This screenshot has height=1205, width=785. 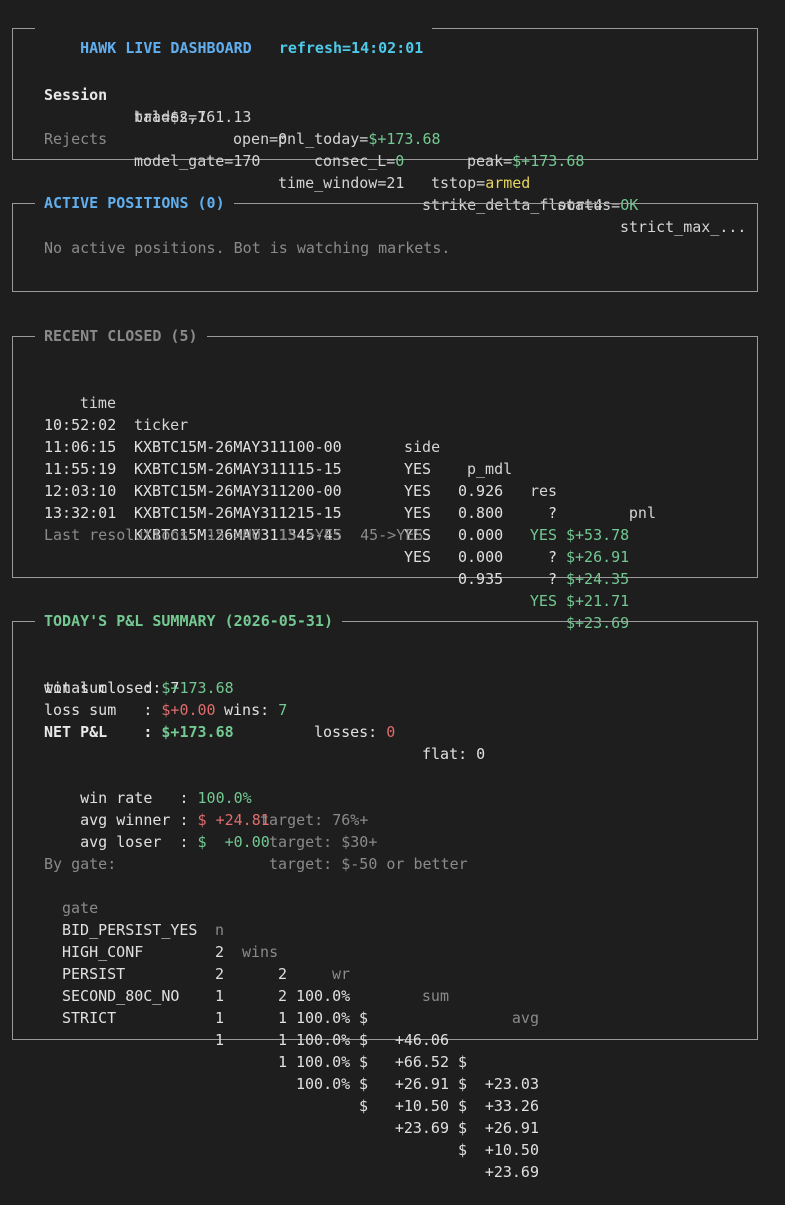 What do you see at coordinates (598, 579) in the screenshot?
I see `row-pnl: $+24.35` at bounding box center [598, 579].